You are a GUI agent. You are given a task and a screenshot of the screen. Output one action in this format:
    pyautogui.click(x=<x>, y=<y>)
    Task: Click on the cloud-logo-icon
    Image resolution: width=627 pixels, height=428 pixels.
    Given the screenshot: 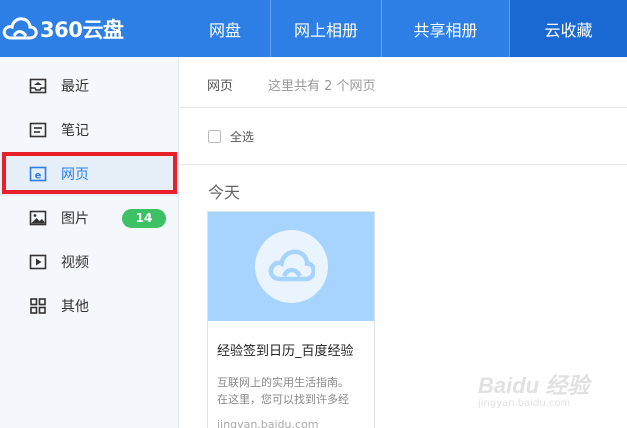 What is the action you would take?
    pyautogui.click(x=20, y=27)
    